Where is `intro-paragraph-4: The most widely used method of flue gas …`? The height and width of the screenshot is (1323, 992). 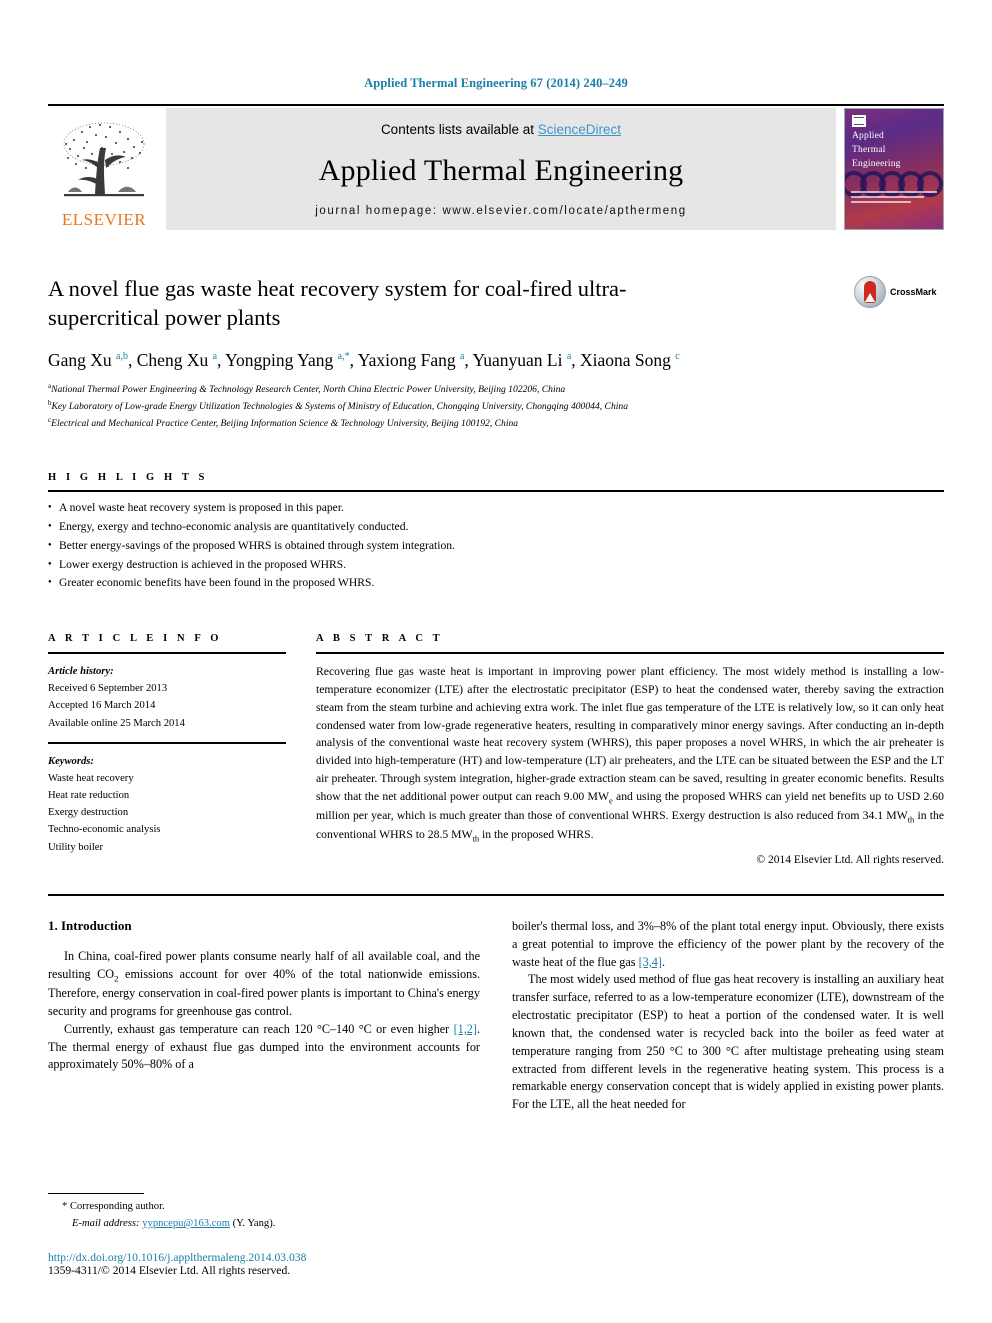
intro-paragraph-4: The most widely used method of flue gas … is located at coordinates (728, 1042).